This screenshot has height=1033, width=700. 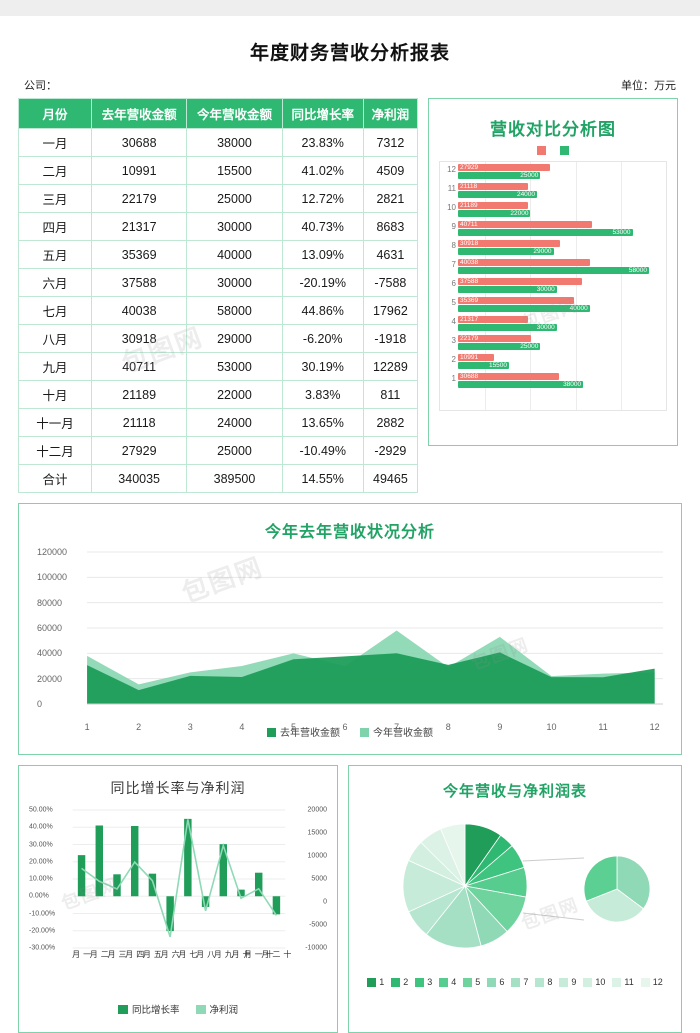 I want to click on bar-last-year: 10991, so click(x=476, y=357).